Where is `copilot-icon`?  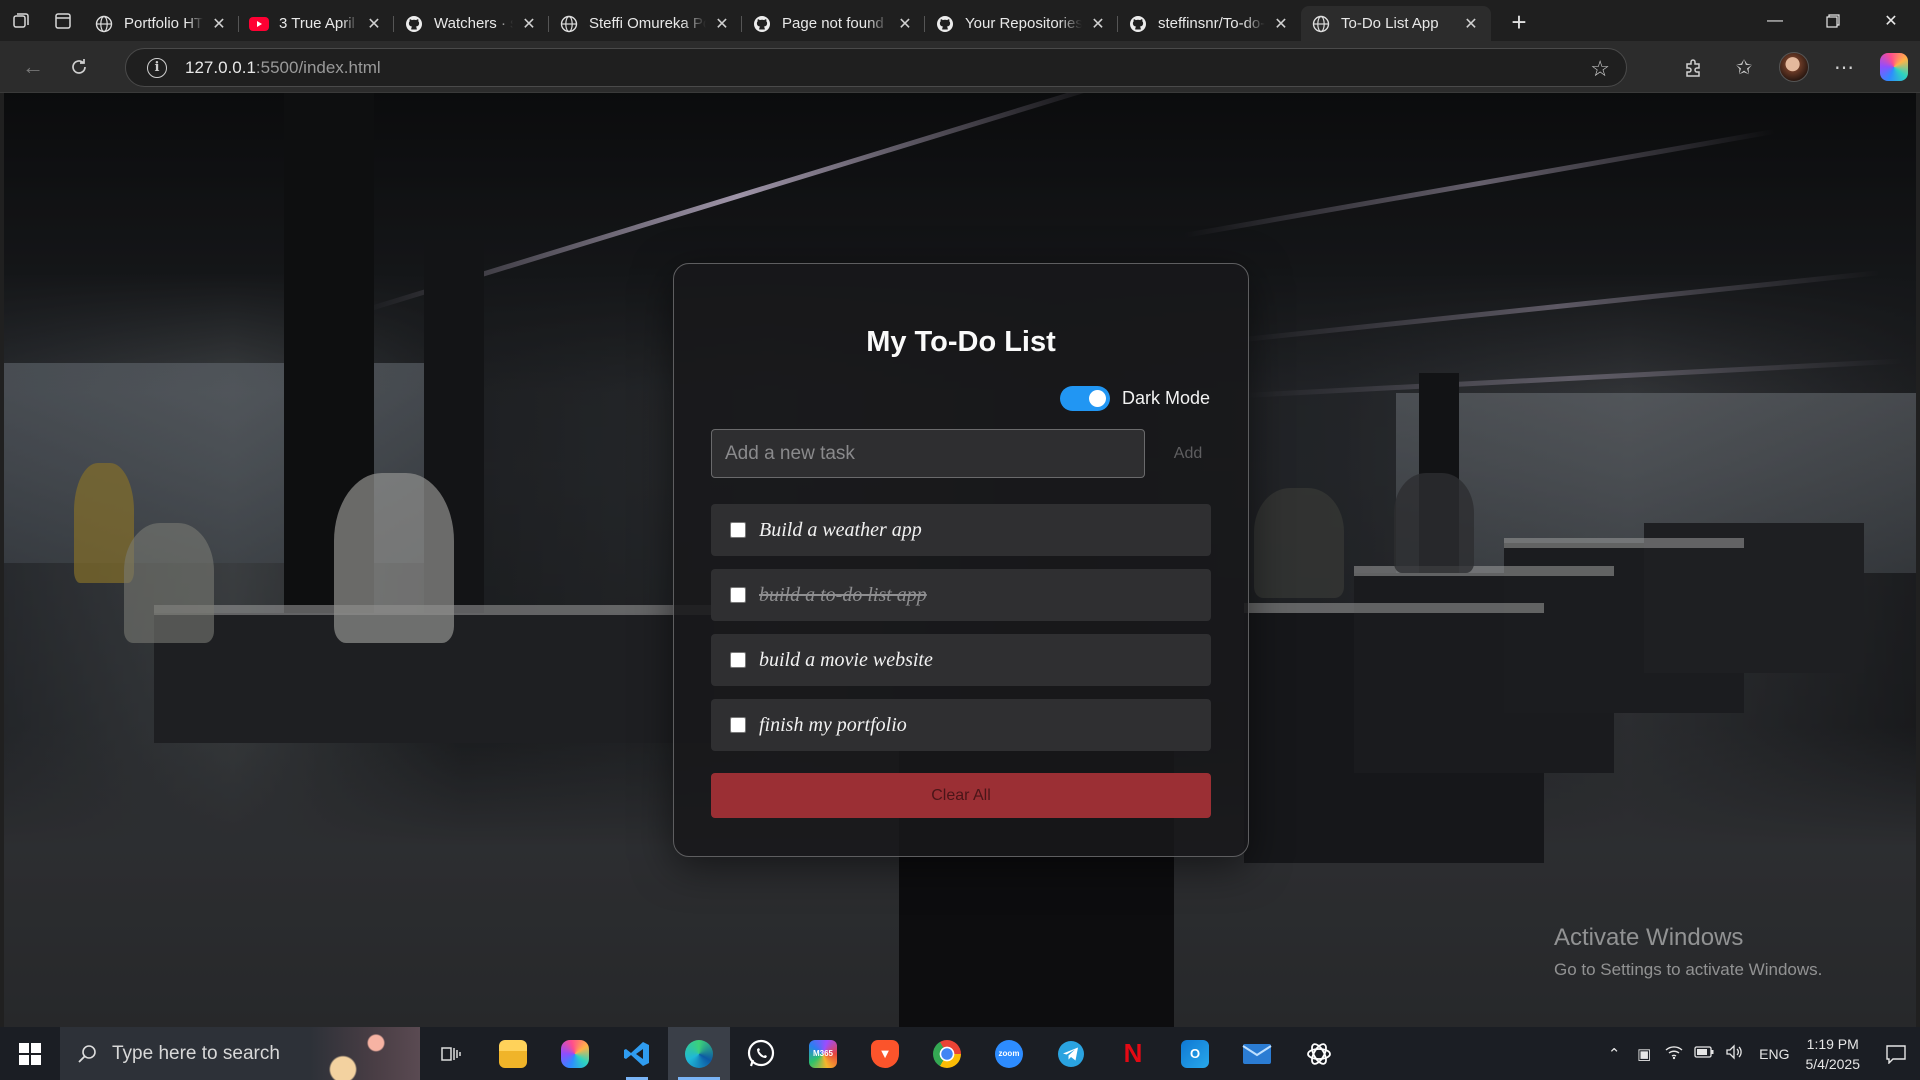 copilot-icon is located at coordinates (1894, 67).